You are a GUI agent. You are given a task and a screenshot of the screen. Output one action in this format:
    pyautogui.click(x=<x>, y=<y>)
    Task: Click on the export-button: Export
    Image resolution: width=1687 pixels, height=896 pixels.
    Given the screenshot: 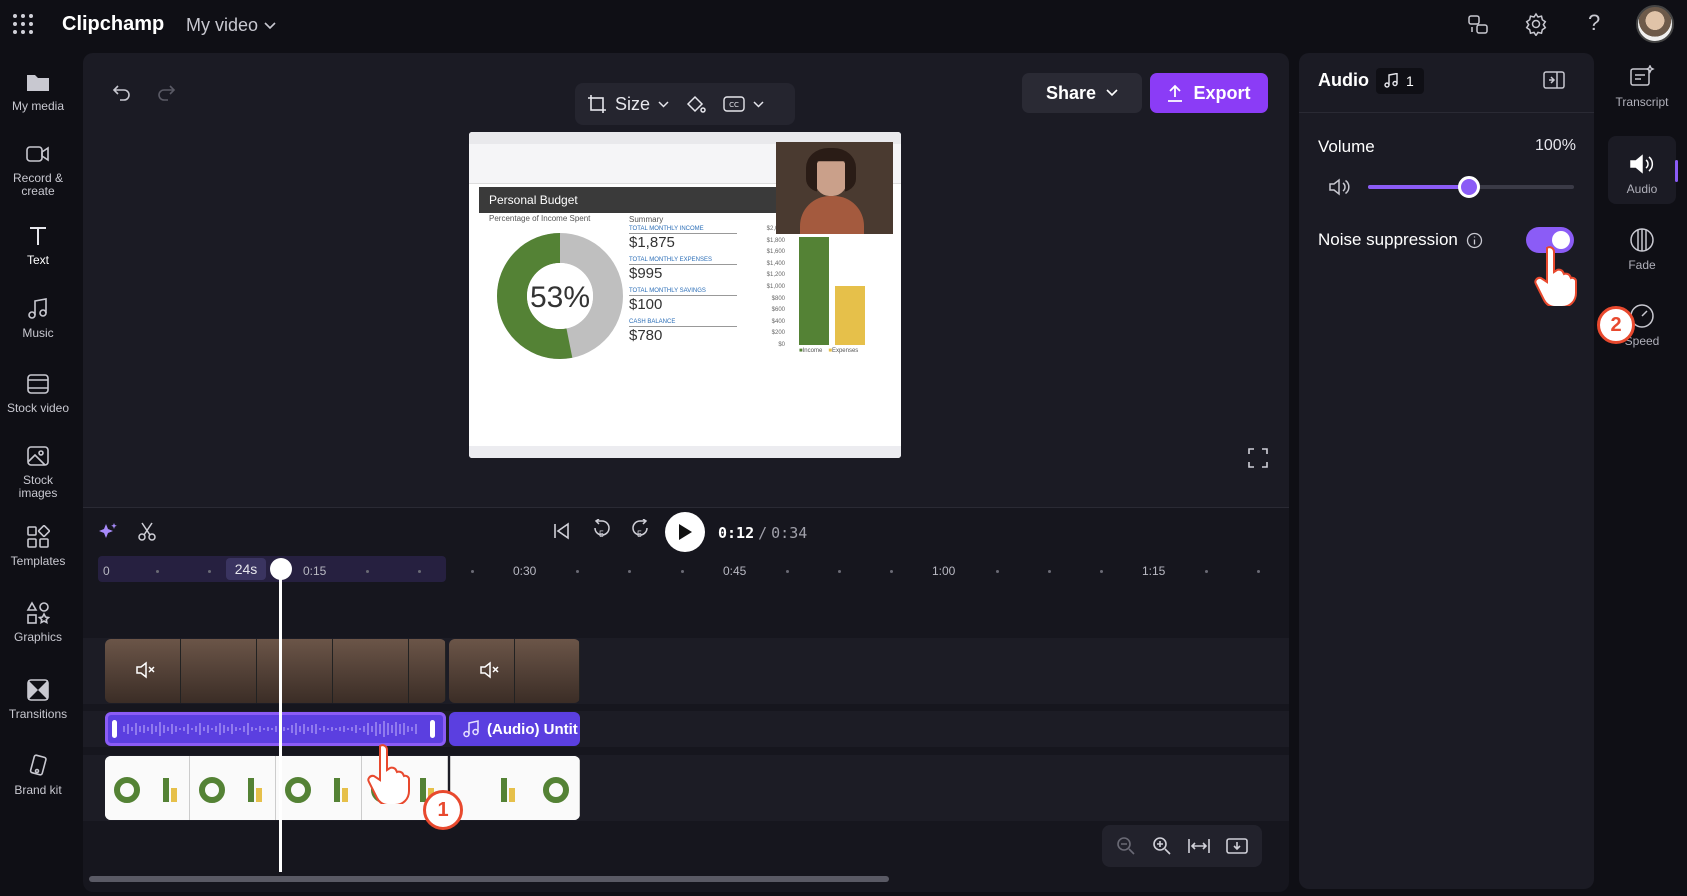 What is the action you would take?
    pyautogui.click(x=1209, y=93)
    